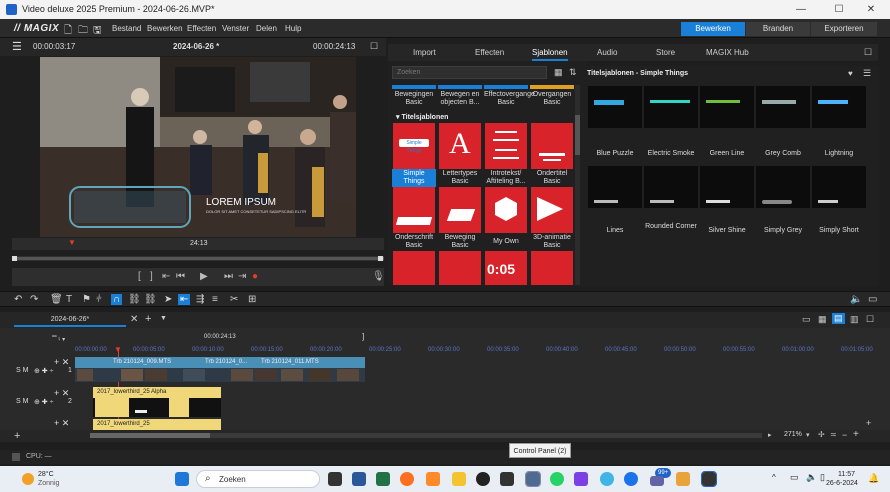 The height and width of the screenshot is (492, 890). I want to click on close-icon: ✕, so click(871, 9).